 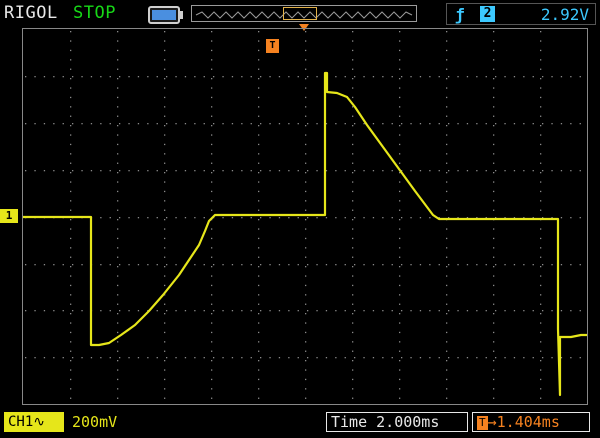 What do you see at coordinates (165, 15) in the screenshot?
I see `battery-icon` at bounding box center [165, 15].